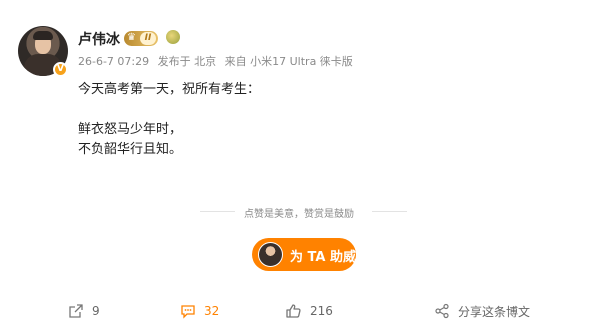 Image resolution: width=600 pixels, height=327 pixels. Describe the element at coordinates (84, 311) in the screenshot. I see `repost-button: 9` at that location.